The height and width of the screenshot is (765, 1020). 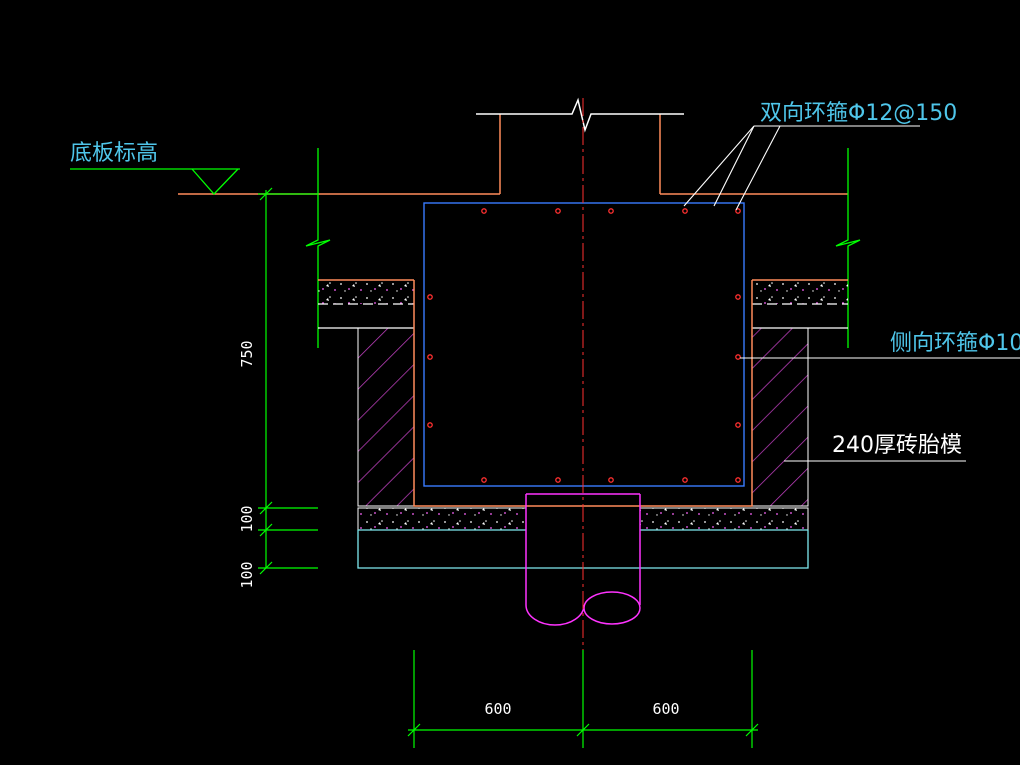 What do you see at coordinates (318, 248) in the screenshot?
I see `left-break-line` at bounding box center [318, 248].